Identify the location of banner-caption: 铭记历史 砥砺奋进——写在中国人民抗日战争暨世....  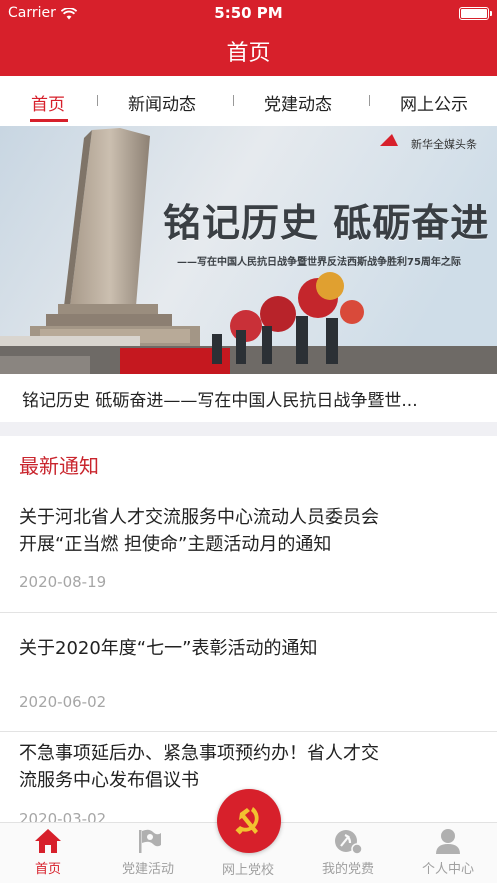
(248, 398).